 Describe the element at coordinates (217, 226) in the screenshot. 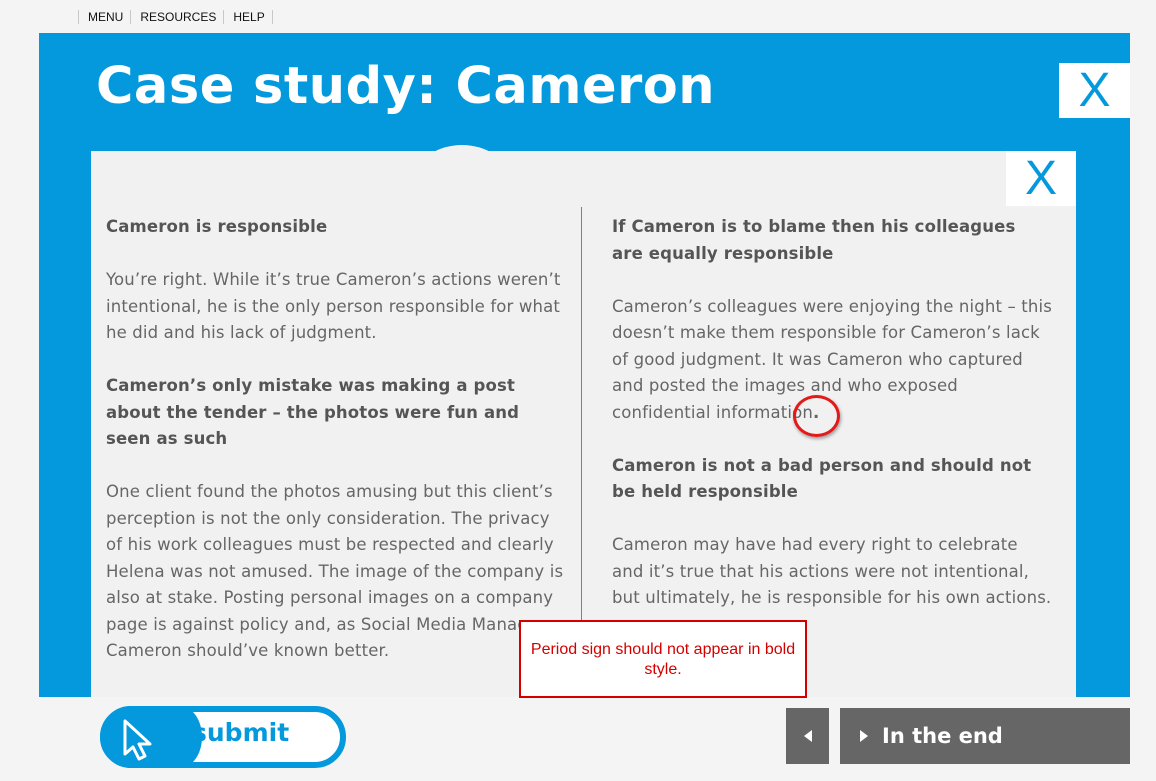

I see `option-heading: Cameron is responsible` at that location.